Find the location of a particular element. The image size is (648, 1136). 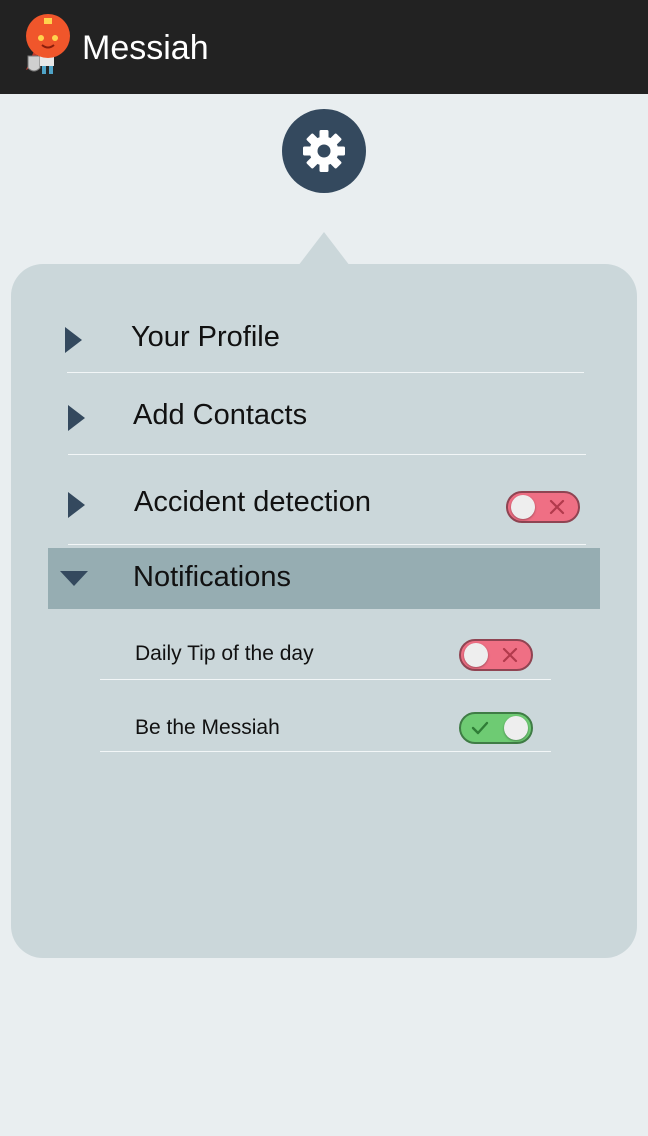

notification-item-be-the-messiah: Be the Messiah is located at coordinates (324, 724).